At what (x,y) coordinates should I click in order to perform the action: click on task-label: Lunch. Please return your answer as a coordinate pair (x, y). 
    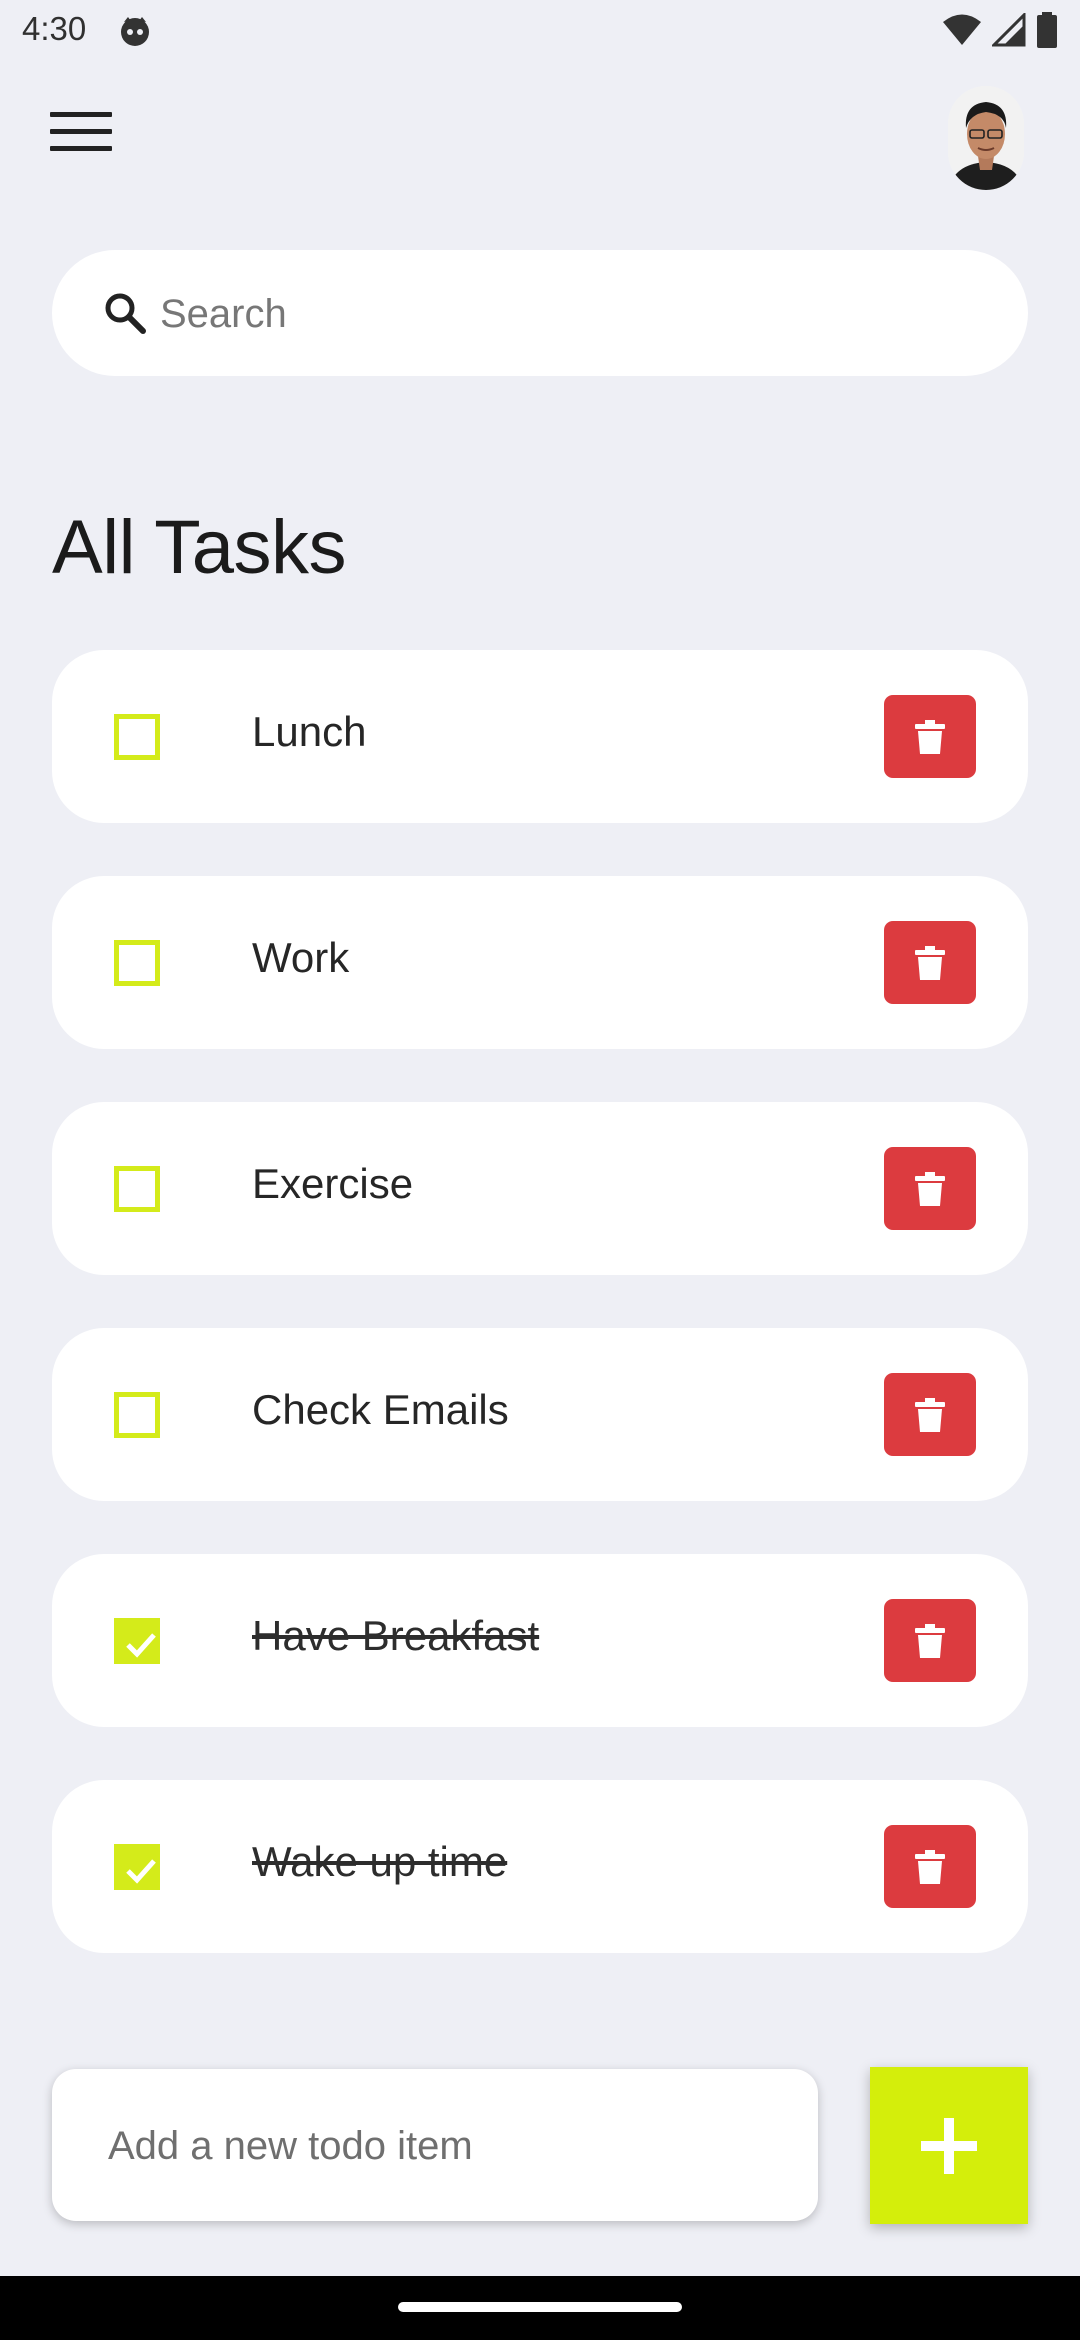
    Looking at the image, I should click on (309, 731).